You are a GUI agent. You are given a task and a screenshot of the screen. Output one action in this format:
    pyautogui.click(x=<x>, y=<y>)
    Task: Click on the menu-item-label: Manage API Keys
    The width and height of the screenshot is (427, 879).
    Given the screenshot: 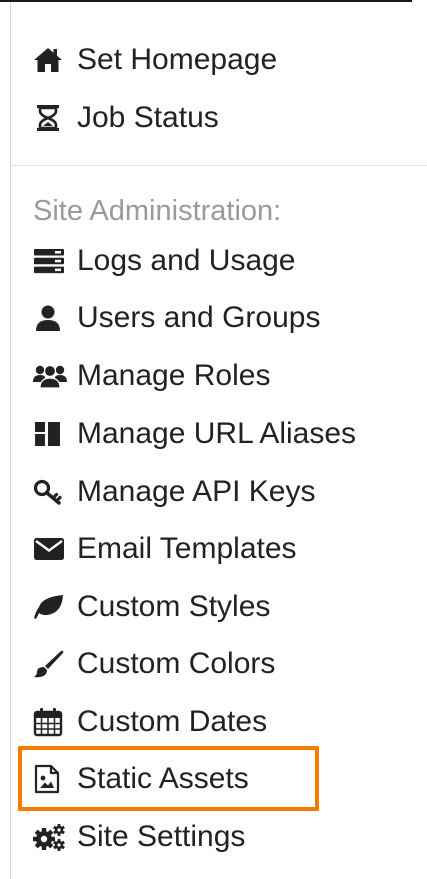 What is the action you would take?
    pyautogui.click(x=196, y=491)
    